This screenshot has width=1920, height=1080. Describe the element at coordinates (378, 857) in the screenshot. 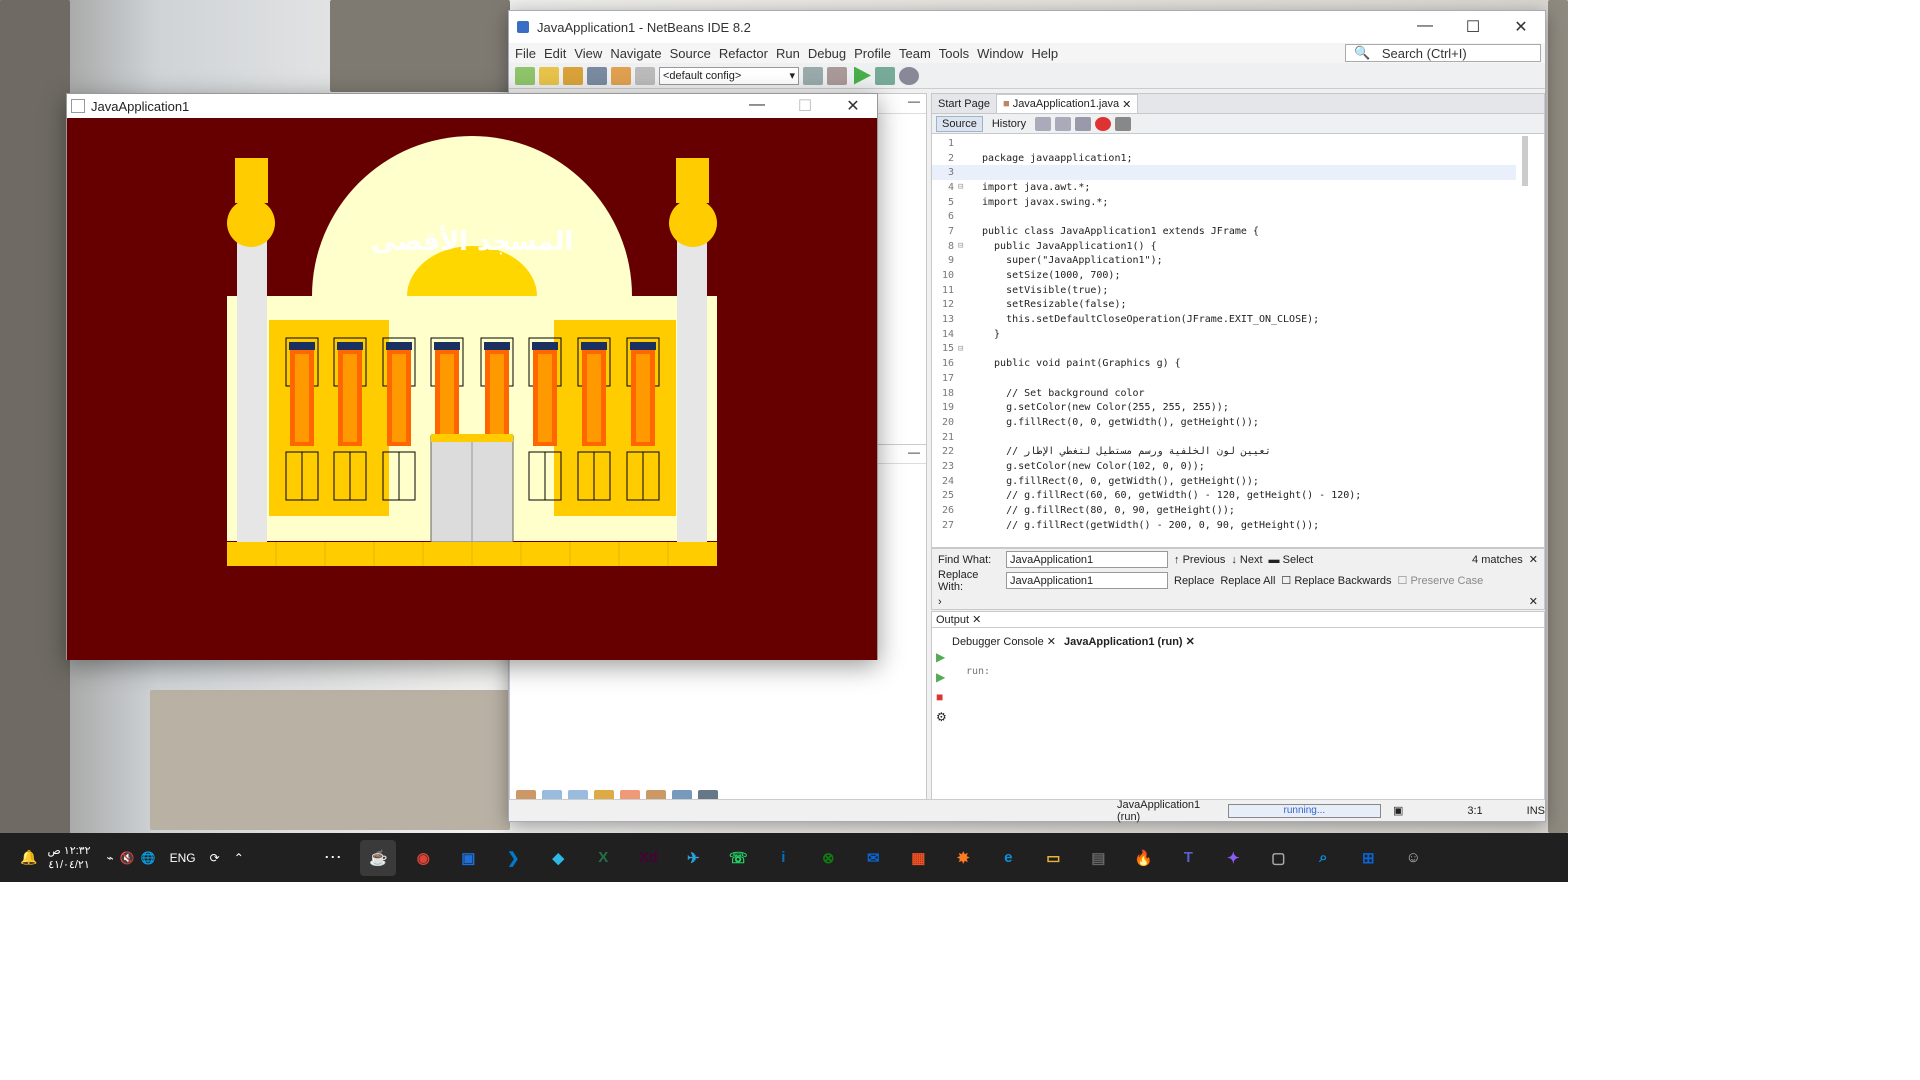

I see `java-icon: ☕` at that location.